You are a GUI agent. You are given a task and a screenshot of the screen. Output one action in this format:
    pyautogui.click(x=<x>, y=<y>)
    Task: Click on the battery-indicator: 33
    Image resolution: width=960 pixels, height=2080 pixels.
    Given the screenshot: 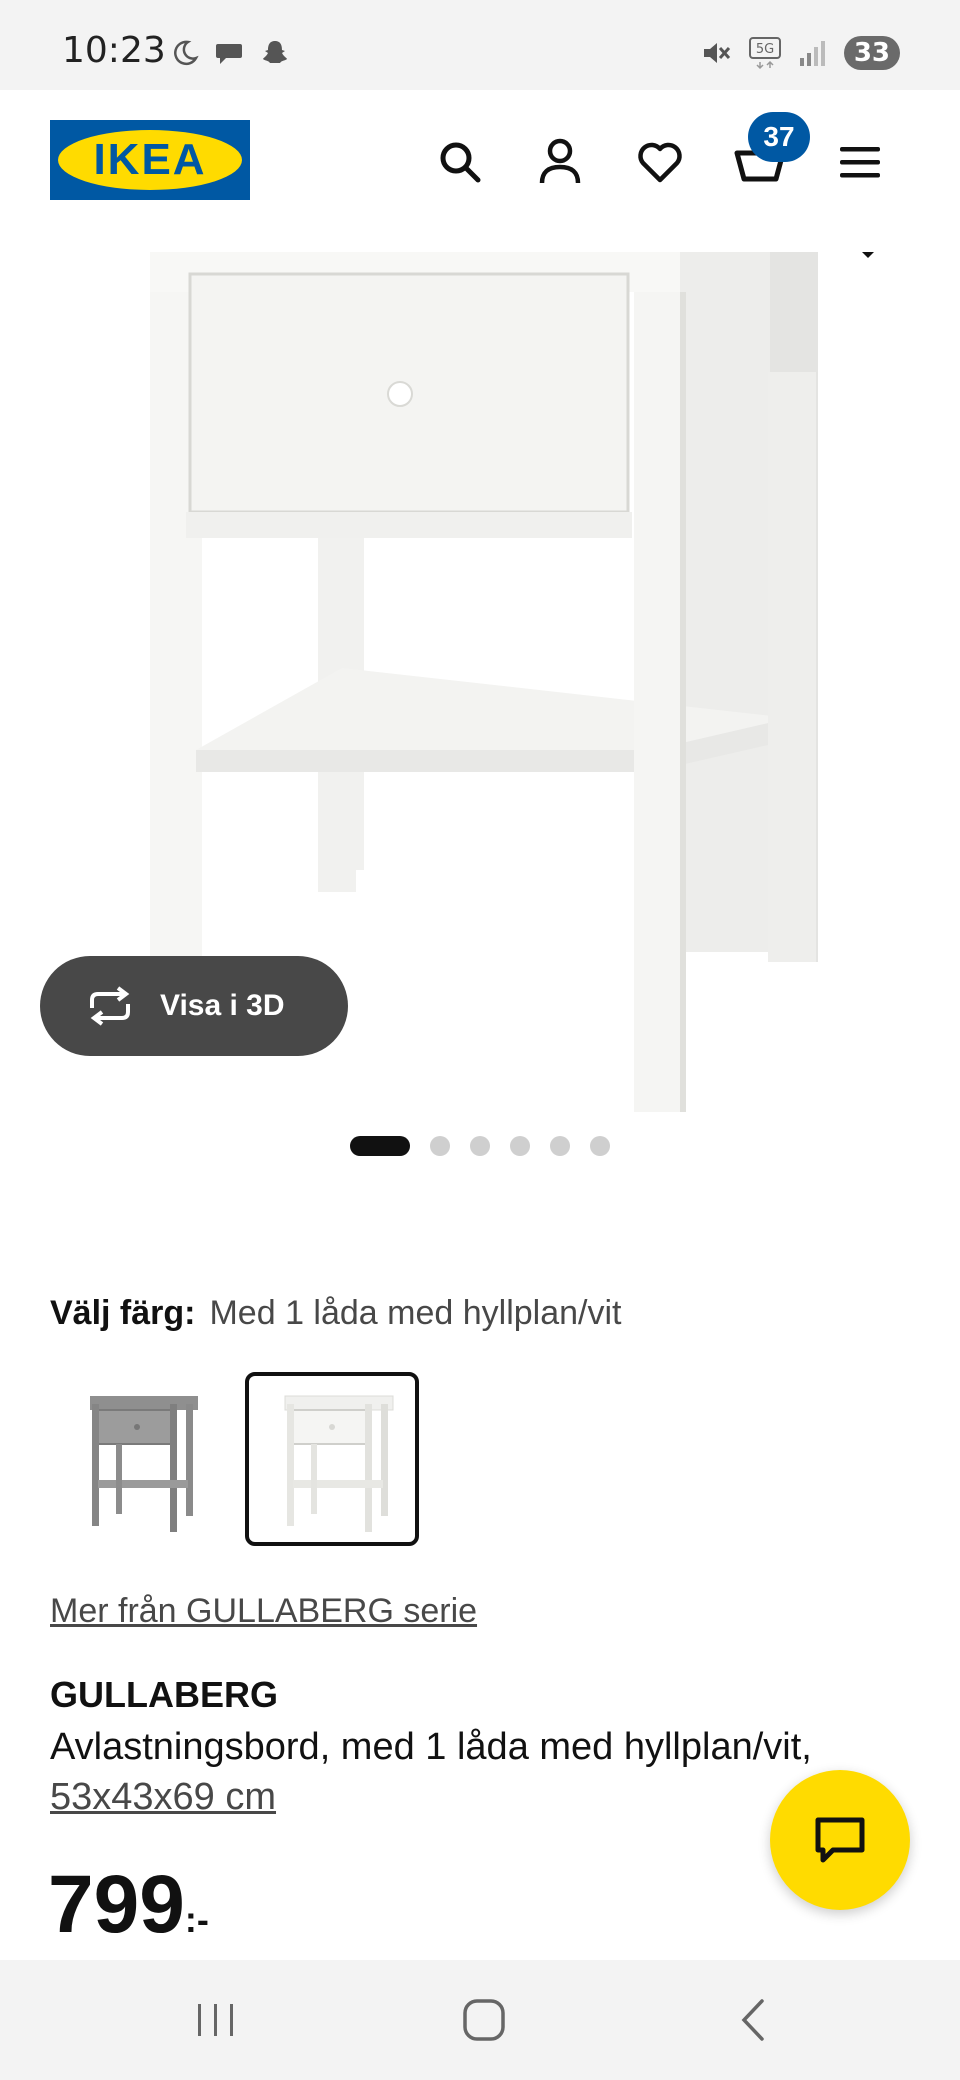 What is the action you would take?
    pyautogui.click(x=871, y=53)
    